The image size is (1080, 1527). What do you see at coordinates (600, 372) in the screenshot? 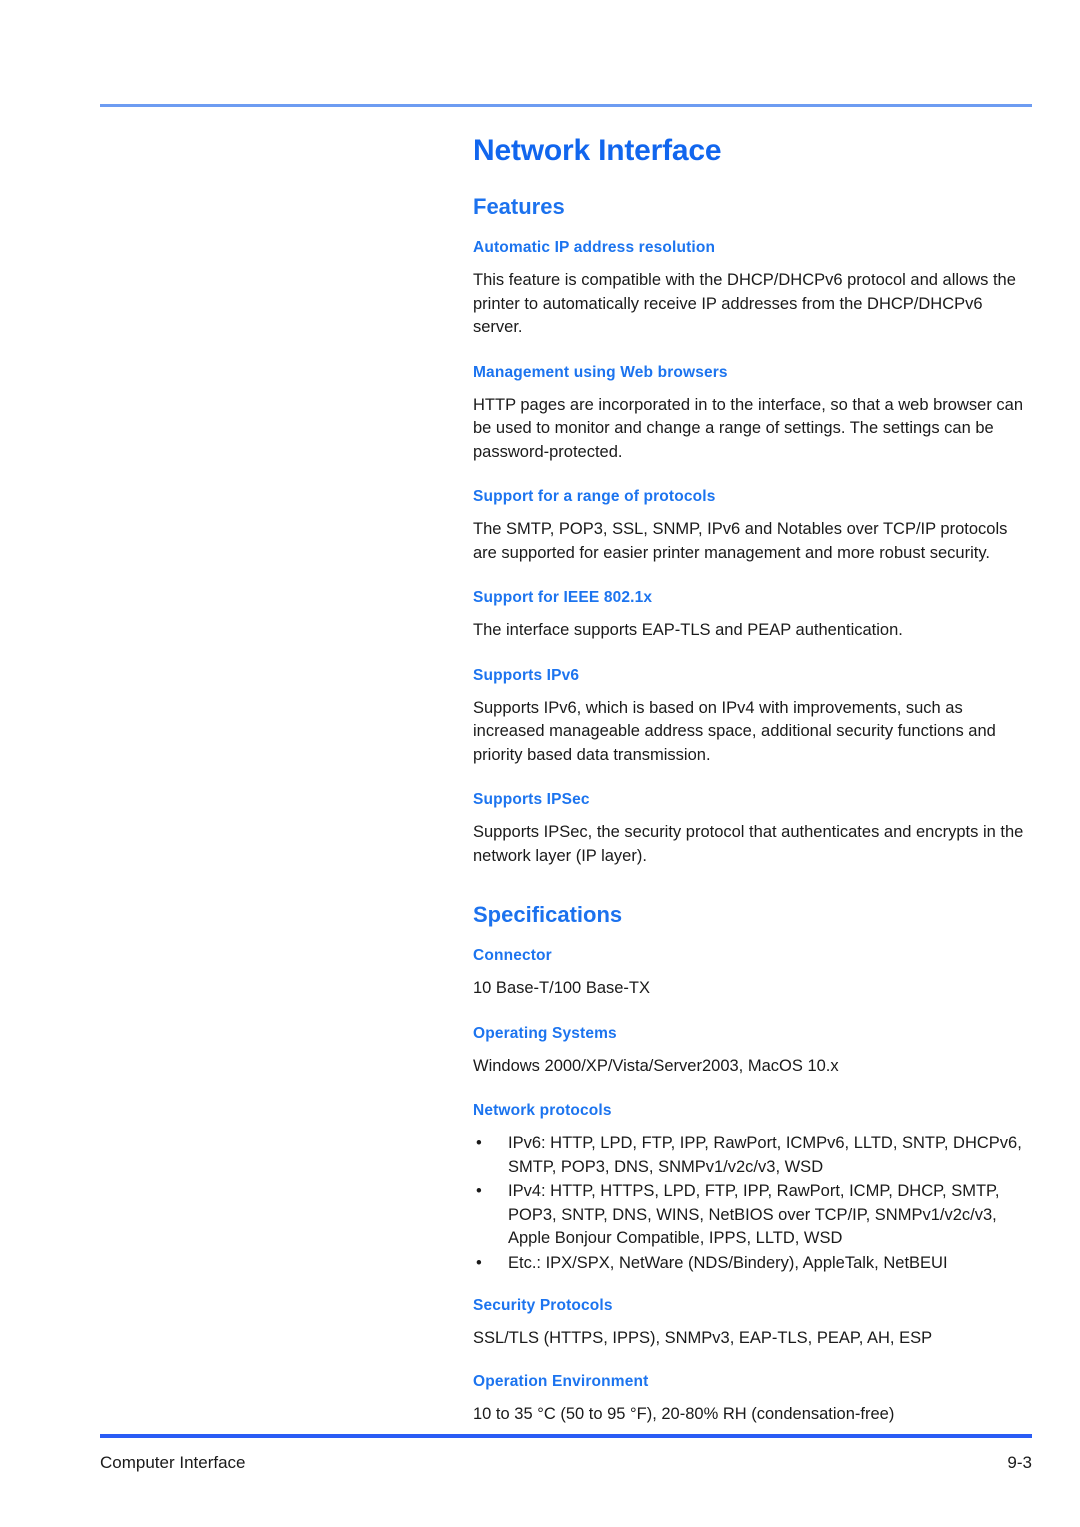
I see `subsection-heading-management-using-web-browsers: Management using Web browsers` at bounding box center [600, 372].